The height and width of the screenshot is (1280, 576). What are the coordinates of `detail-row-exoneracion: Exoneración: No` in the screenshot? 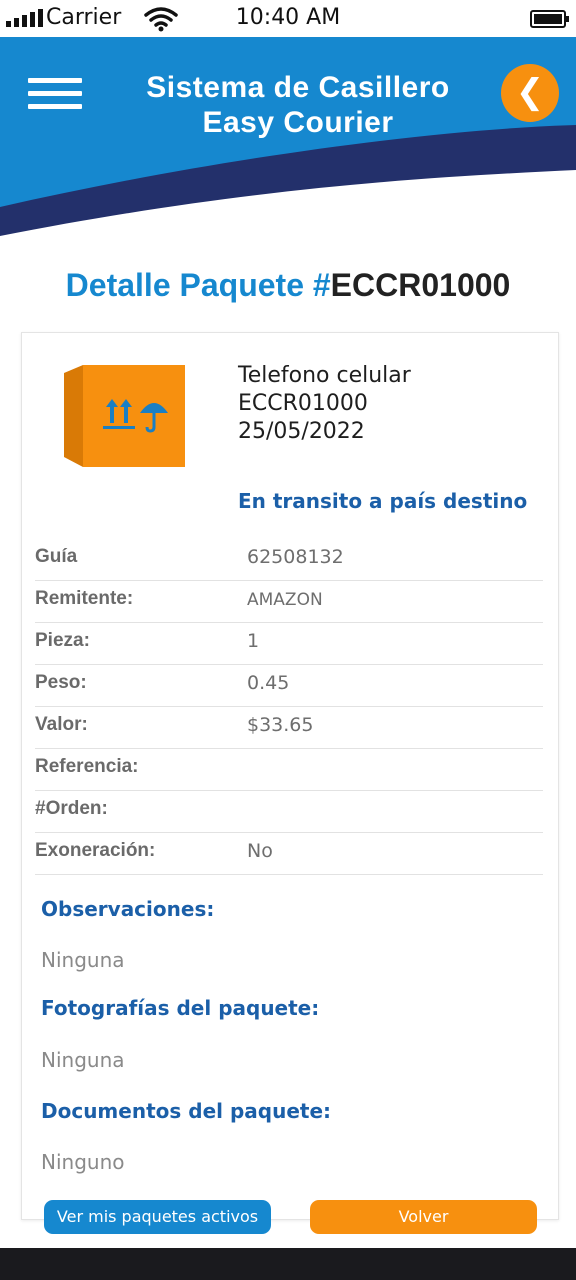 It's located at (289, 854).